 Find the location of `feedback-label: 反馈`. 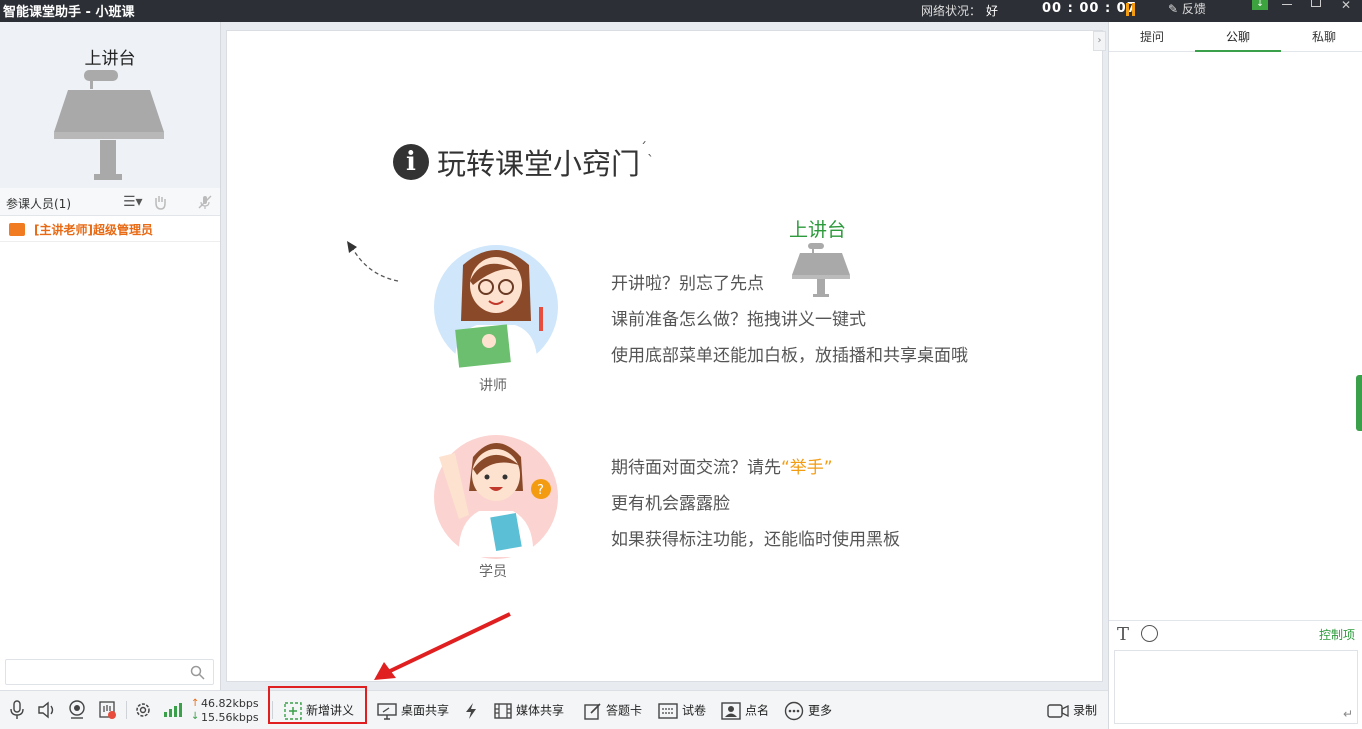

feedback-label: 反馈 is located at coordinates (1193, 9).